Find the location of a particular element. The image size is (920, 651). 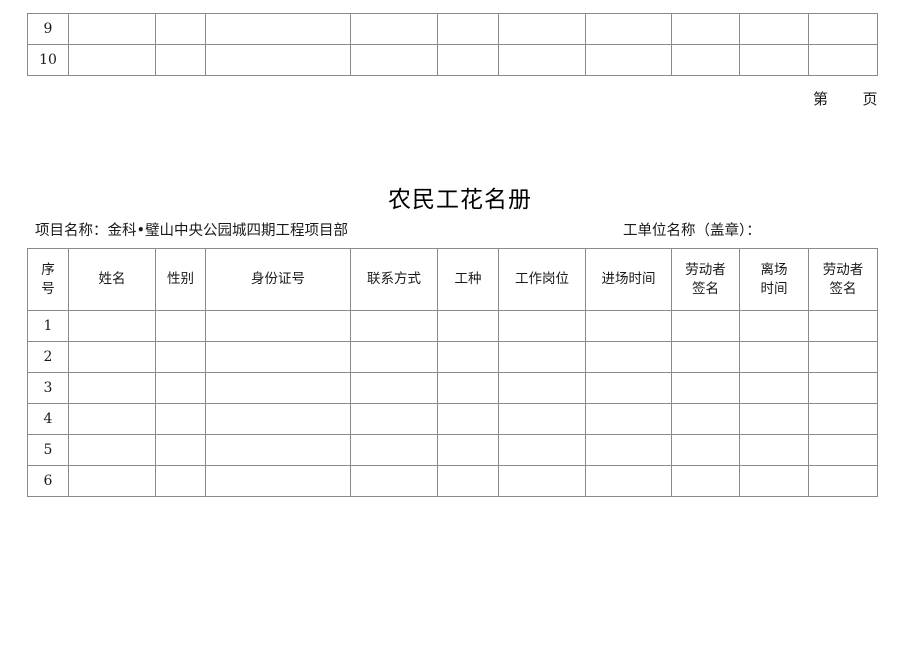

table-row: 4 is located at coordinates (452, 419).